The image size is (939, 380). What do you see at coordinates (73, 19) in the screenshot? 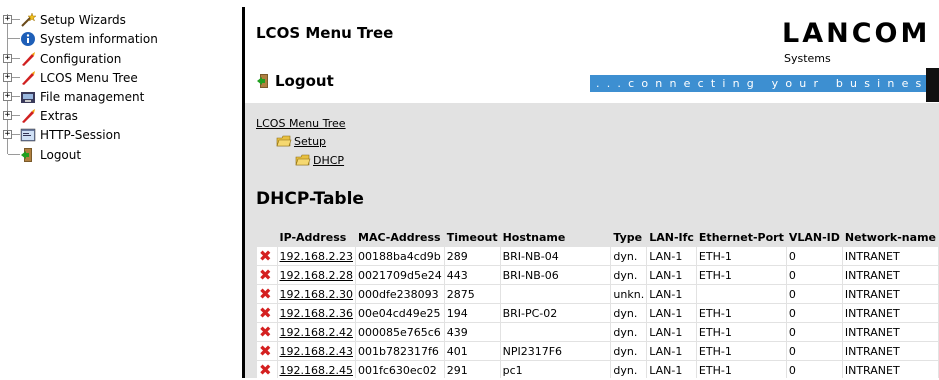
I see `tree-item-setup-wizards: Setup Wizards` at bounding box center [73, 19].